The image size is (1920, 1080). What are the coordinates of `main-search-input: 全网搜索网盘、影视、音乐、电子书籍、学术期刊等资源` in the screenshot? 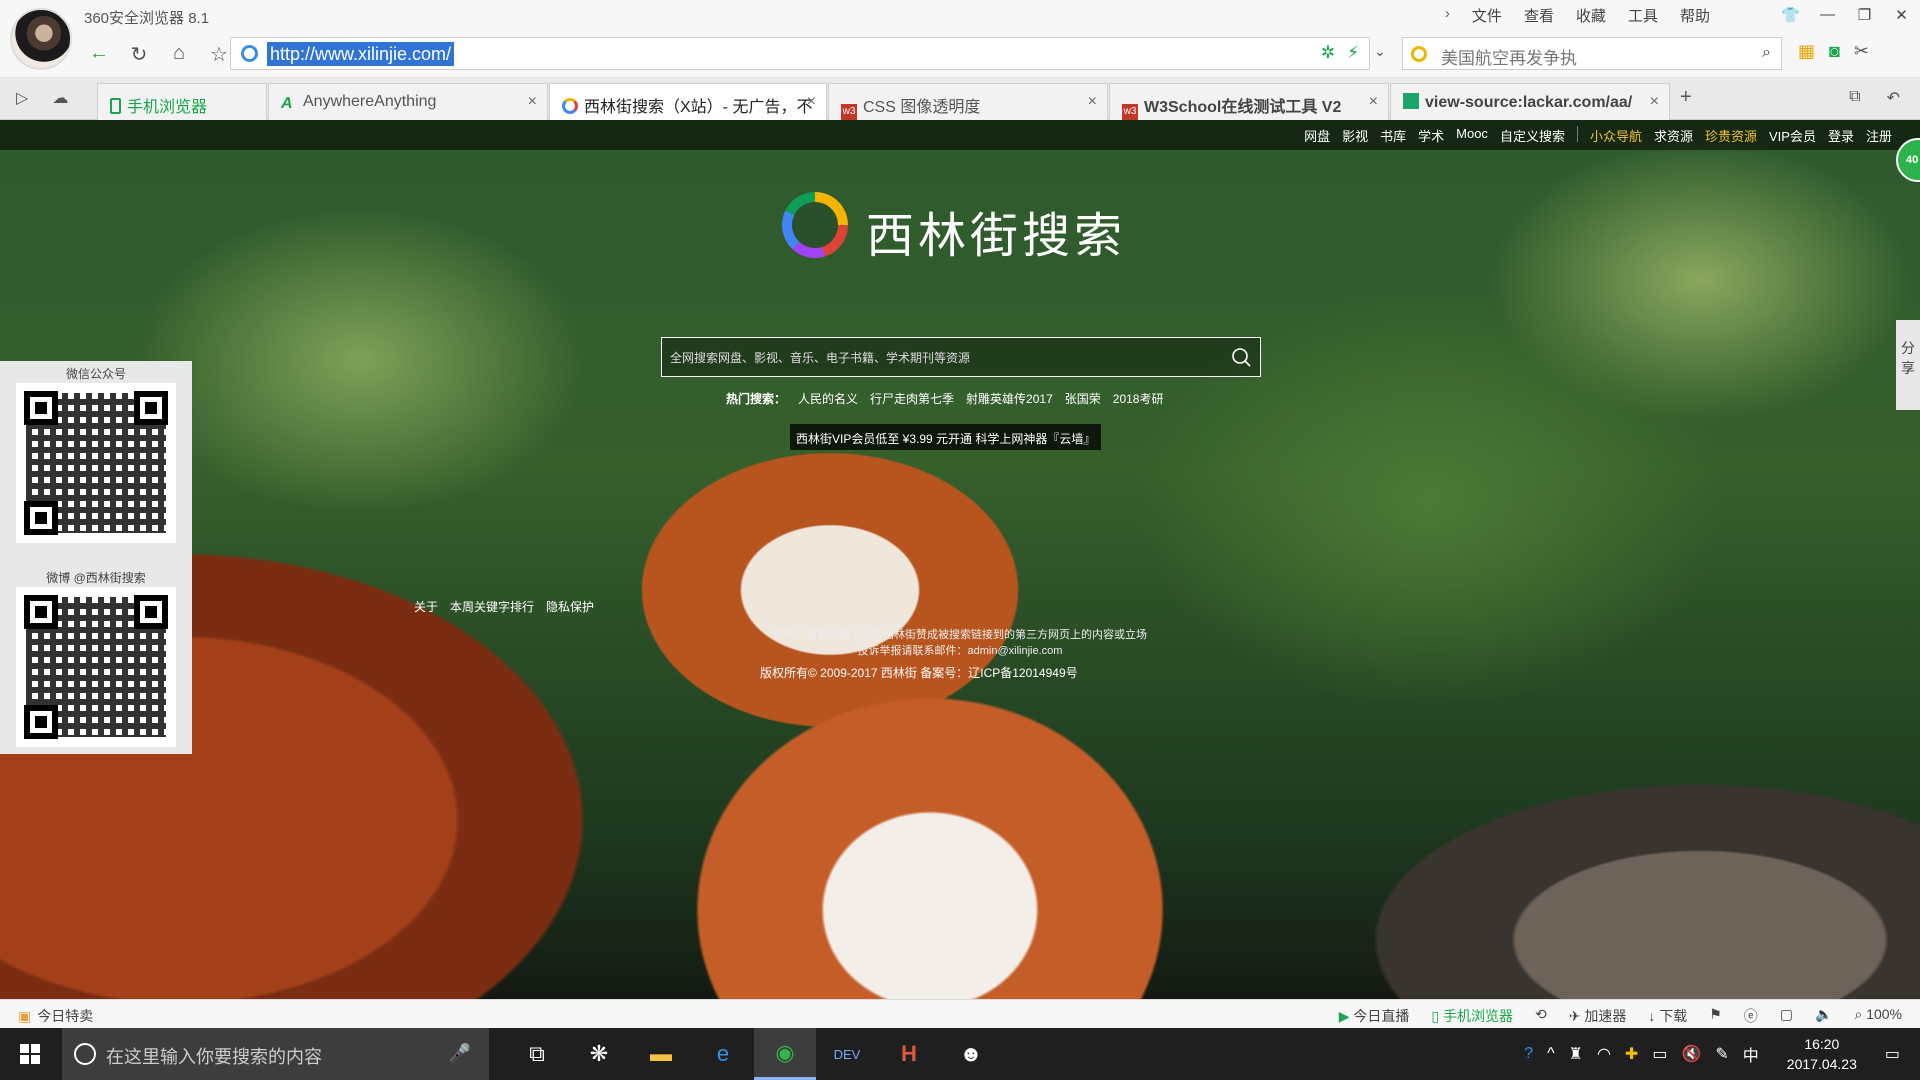 It's located at (961, 357).